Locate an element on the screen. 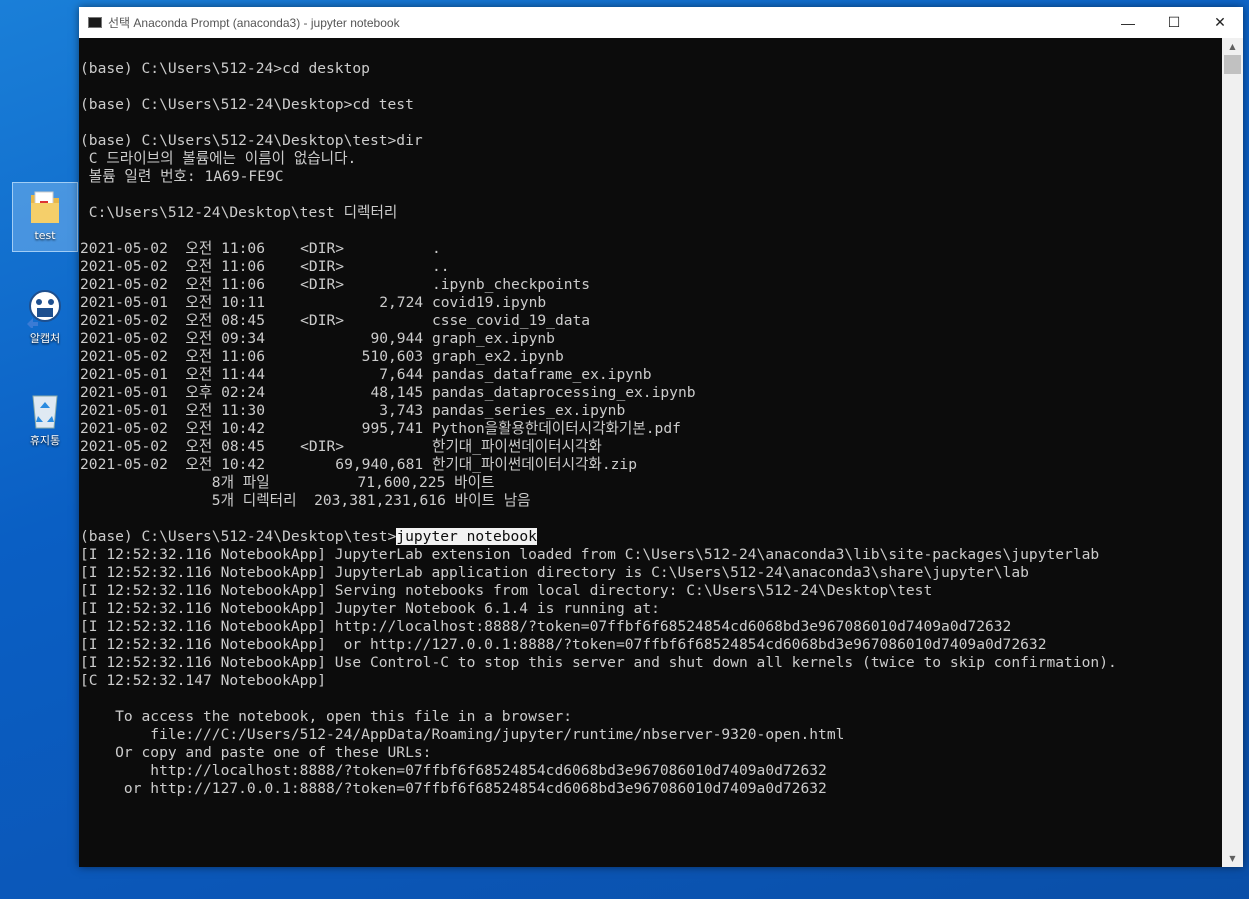  alcapture-icon is located at coordinates (44, 309).